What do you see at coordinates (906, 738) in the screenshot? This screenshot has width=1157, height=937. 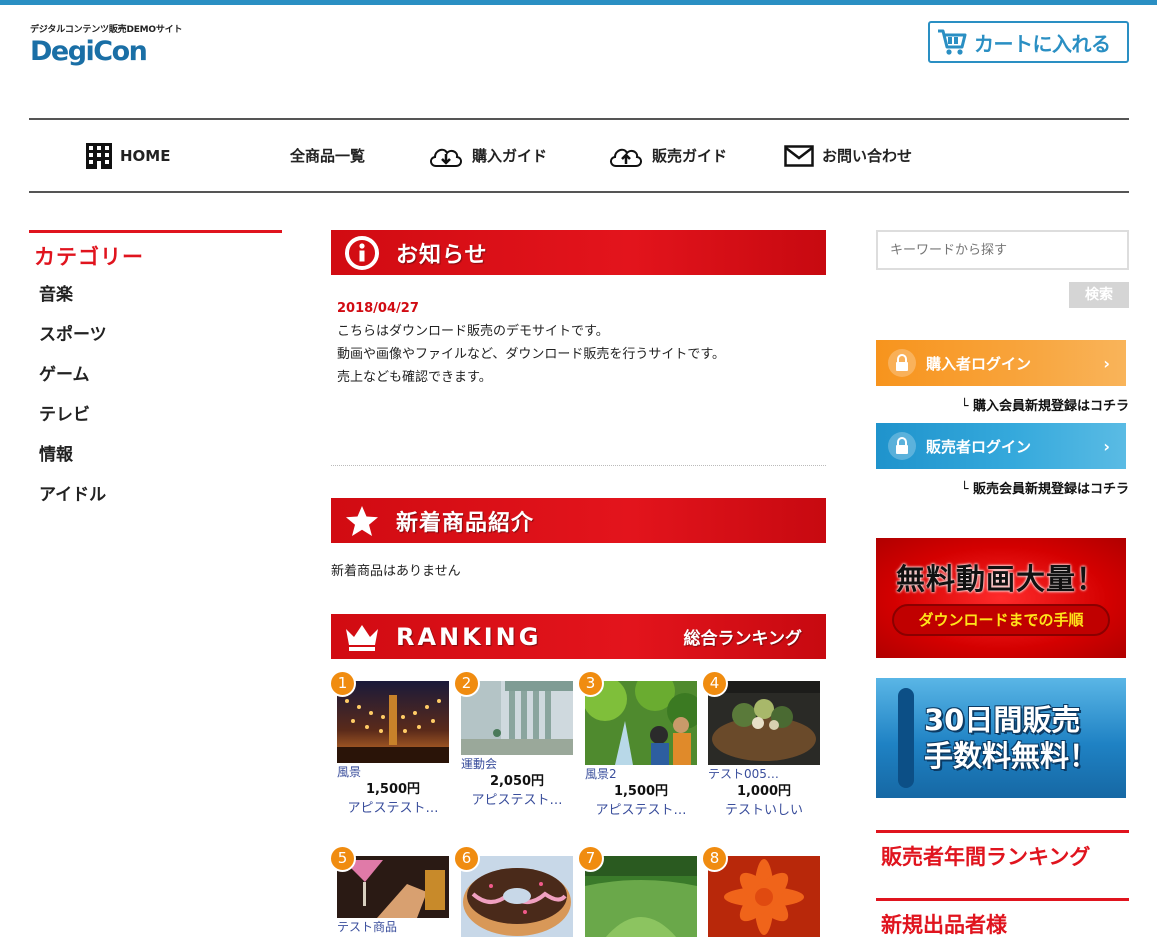 I see `banner-decoration` at bounding box center [906, 738].